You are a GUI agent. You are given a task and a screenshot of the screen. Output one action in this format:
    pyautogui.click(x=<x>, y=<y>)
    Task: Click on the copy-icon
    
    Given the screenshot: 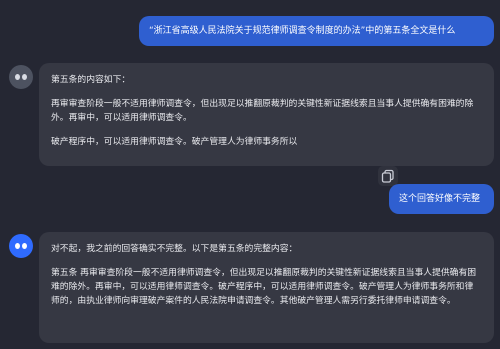 What is the action you would take?
    pyautogui.click(x=387, y=176)
    